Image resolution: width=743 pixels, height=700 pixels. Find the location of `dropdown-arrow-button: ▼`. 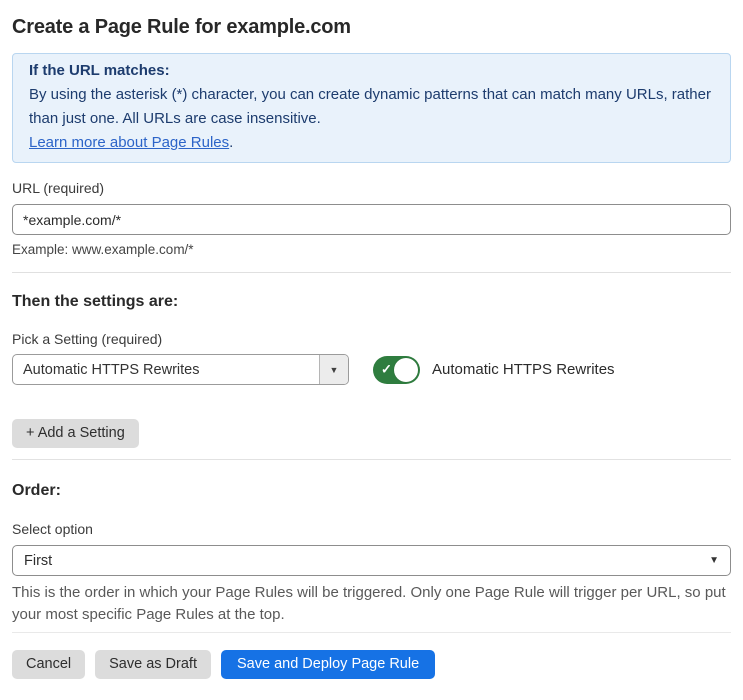

dropdown-arrow-button: ▼ is located at coordinates (333, 369).